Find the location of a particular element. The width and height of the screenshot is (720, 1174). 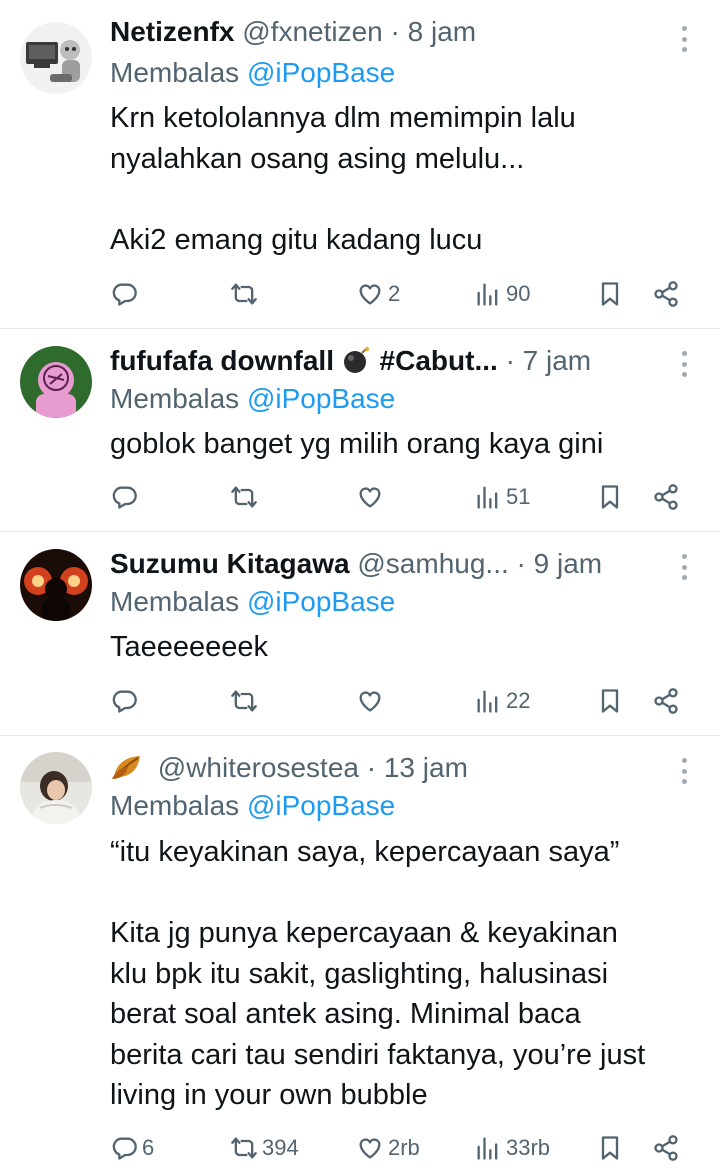

tweet-text-line: “itu keyakinan saya, kepercayaan saya” is located at coordinates (365, 852).